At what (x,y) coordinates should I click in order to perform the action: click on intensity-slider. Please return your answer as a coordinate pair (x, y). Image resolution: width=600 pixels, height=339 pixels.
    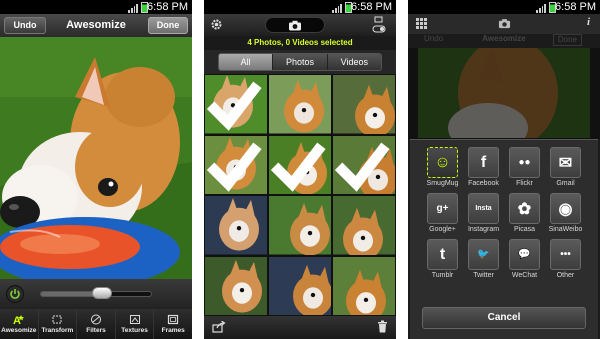
    Looking at the image, I should click on (96, 293).